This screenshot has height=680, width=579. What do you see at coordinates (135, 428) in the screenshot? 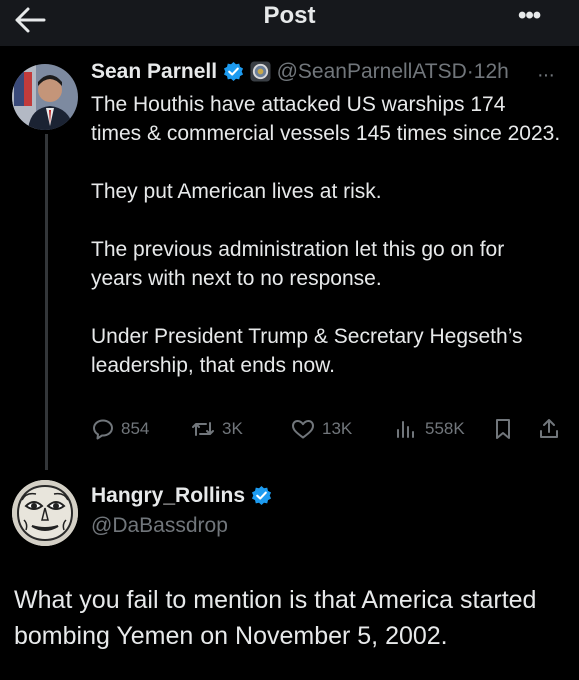
I see `reply-count: 854` at bounding box center [135, 428].